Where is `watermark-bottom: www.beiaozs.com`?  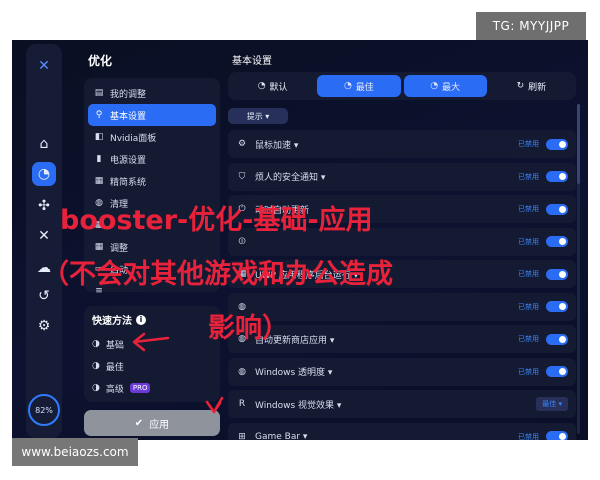
watermark-bottom: www.beiaozs.com is located at coordinates (75, 452).